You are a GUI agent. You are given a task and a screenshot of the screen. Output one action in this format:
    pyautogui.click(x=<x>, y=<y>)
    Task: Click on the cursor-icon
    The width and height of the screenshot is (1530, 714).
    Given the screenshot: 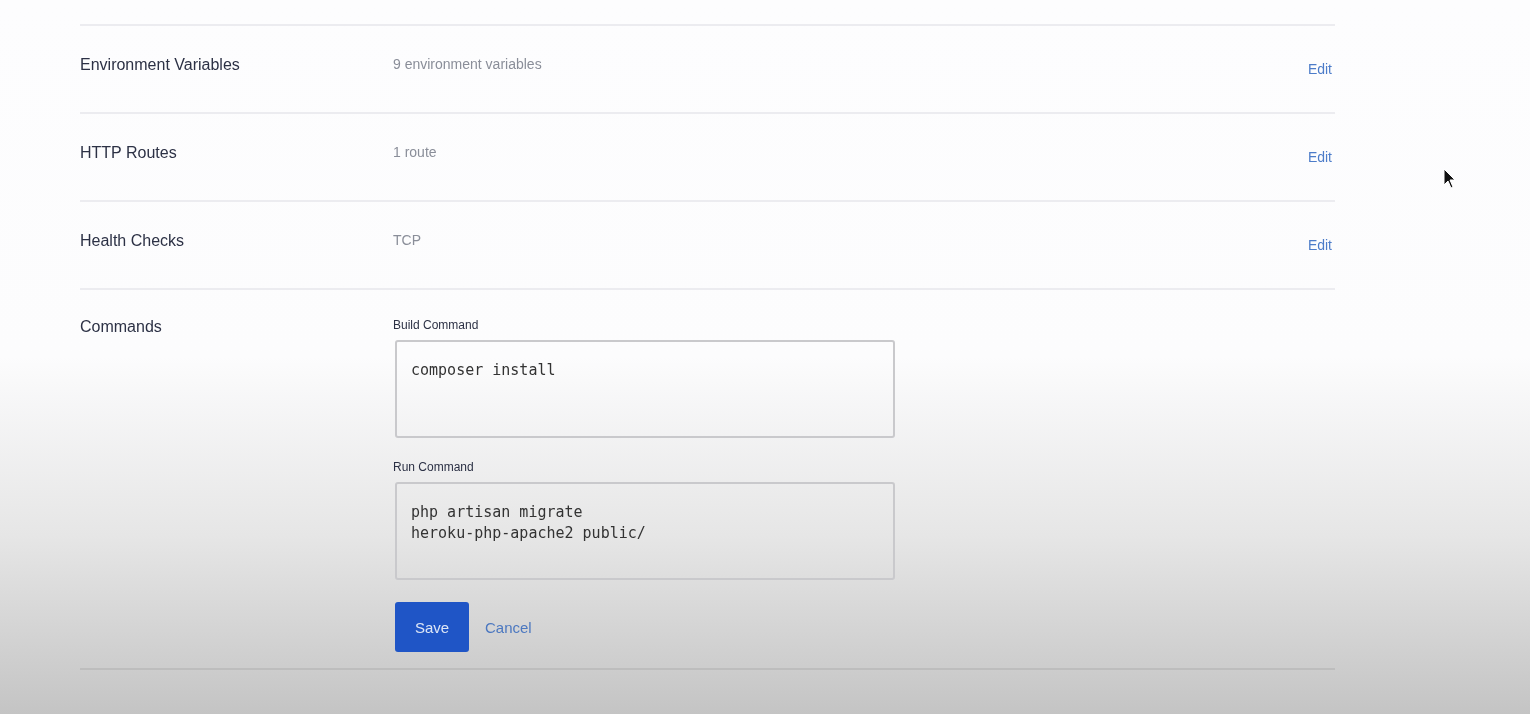 What is the action you would take?
    pyautogui.click(x=1450, y=179)
    